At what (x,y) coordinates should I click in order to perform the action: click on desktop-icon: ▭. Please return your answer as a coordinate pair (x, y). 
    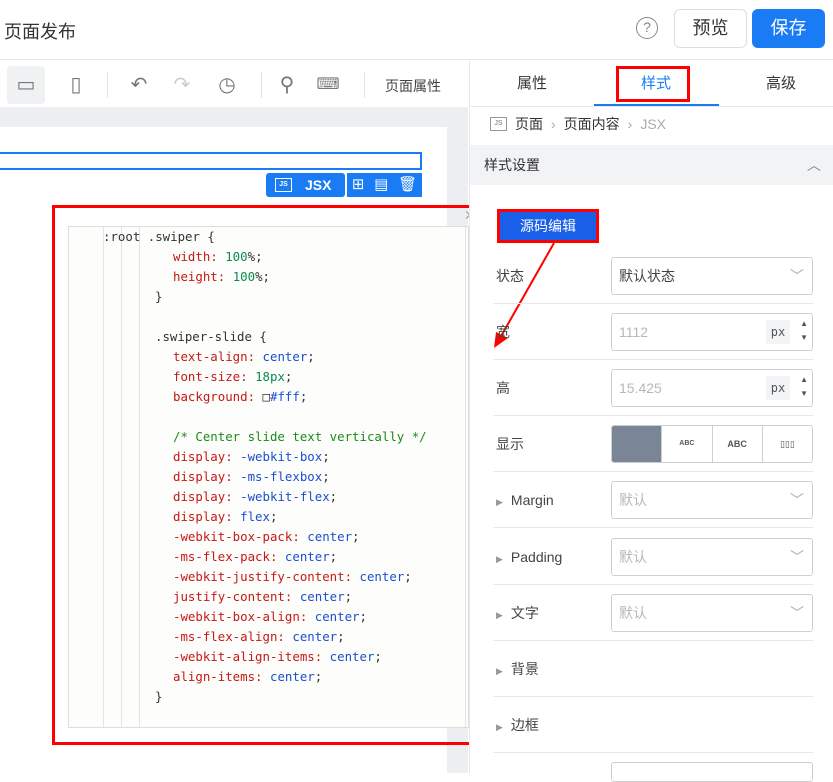
    Looking at the image, I should click on (26, 85).